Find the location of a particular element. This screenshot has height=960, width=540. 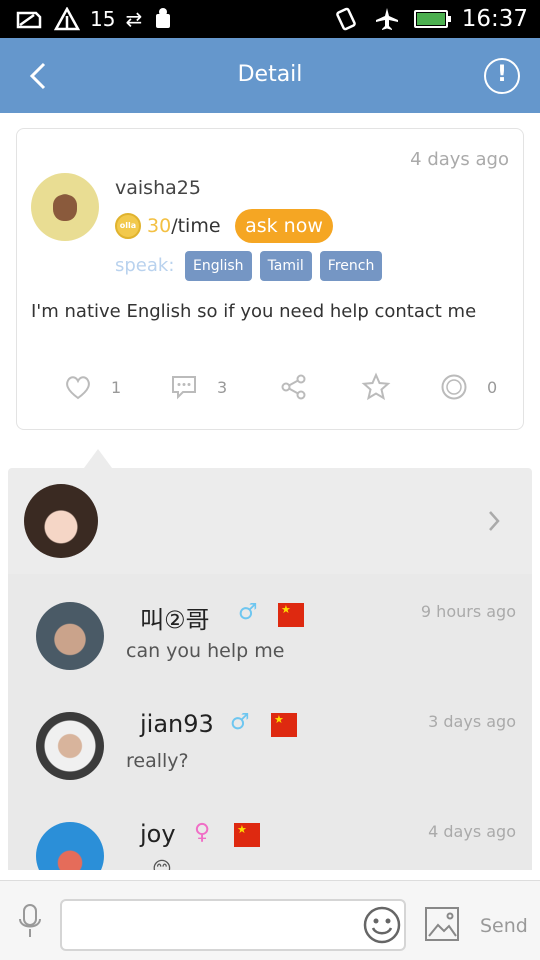

post-time: 4 days ago is located at coordinates (459, 159).